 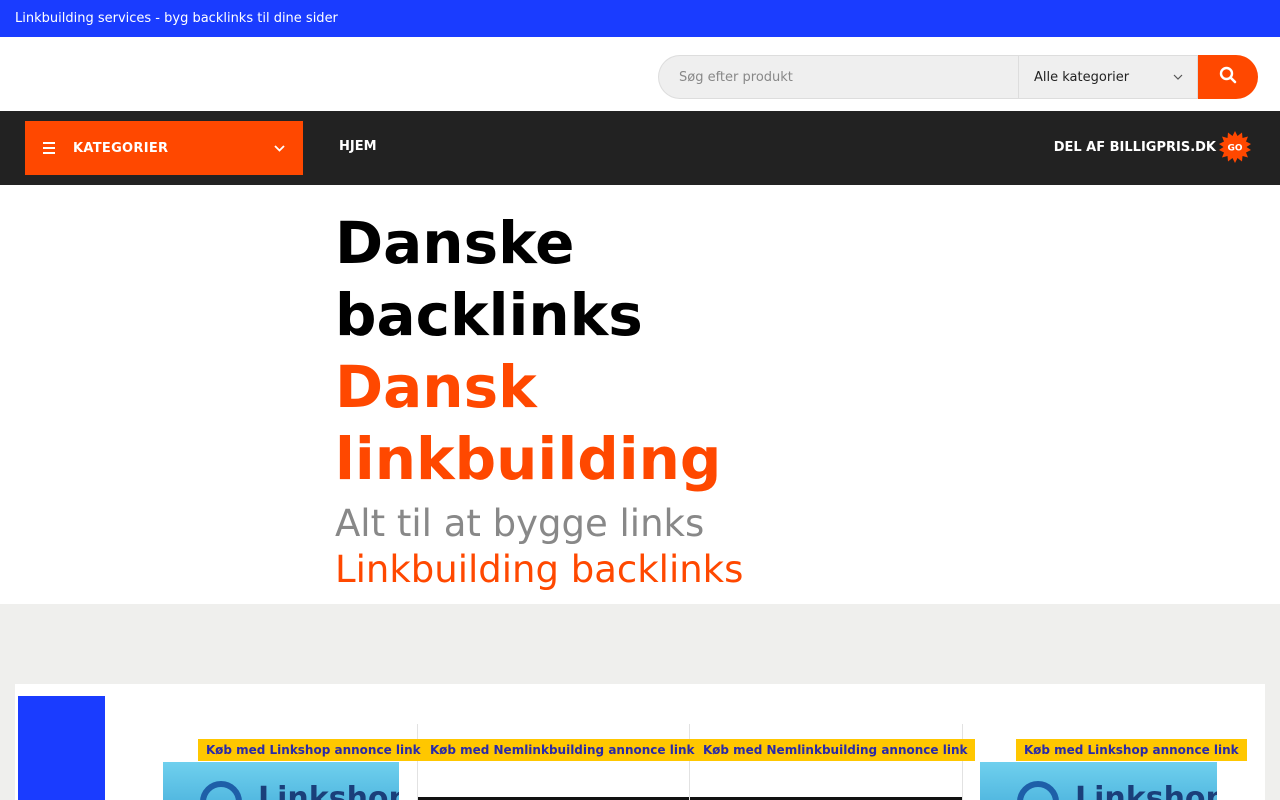 What do you see at coordinates (838, 77) in the screenshot?
I see `search-input` at bounding box center [838, 77].